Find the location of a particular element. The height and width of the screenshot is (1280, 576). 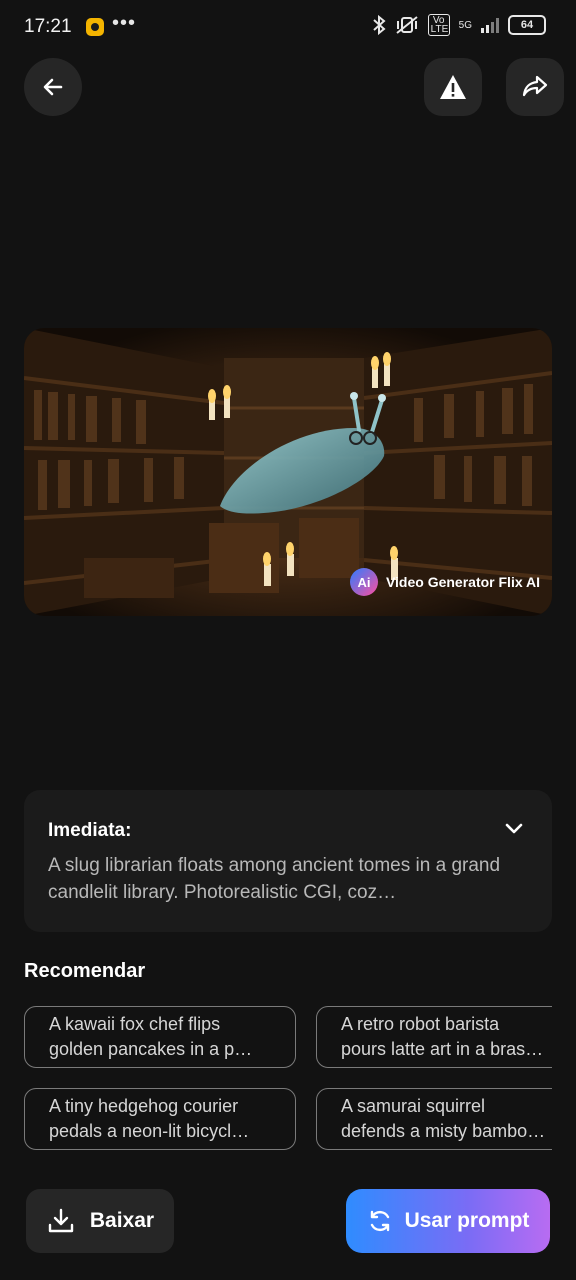

signal-icon is located at coordinates (490, 25).